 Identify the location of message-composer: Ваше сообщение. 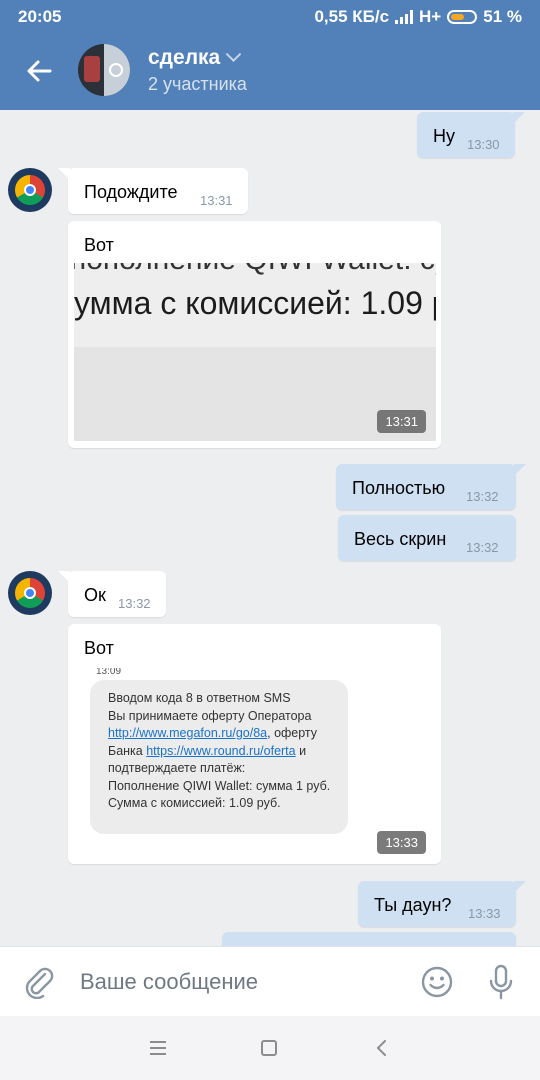
(270, 981).